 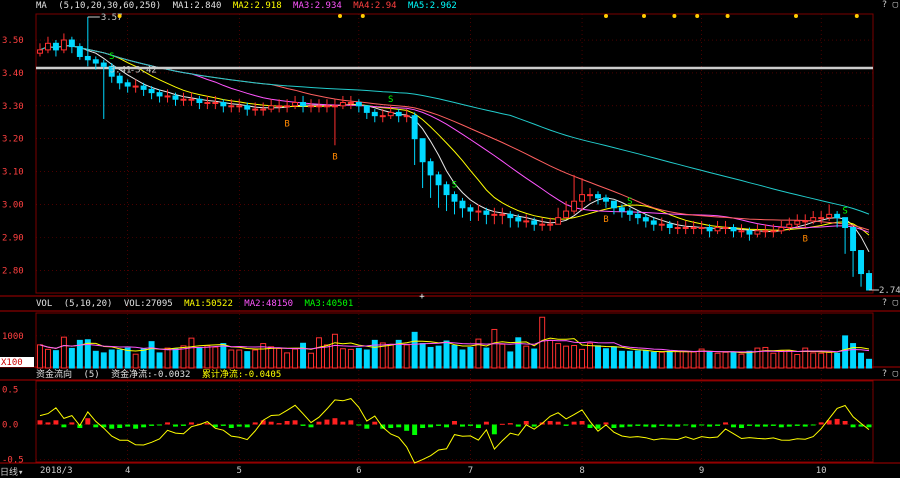 What do you see at coordinates (11, 471) in the screenshot?
I see `period-selector: 日线▾` at bounding box center [11, 471].